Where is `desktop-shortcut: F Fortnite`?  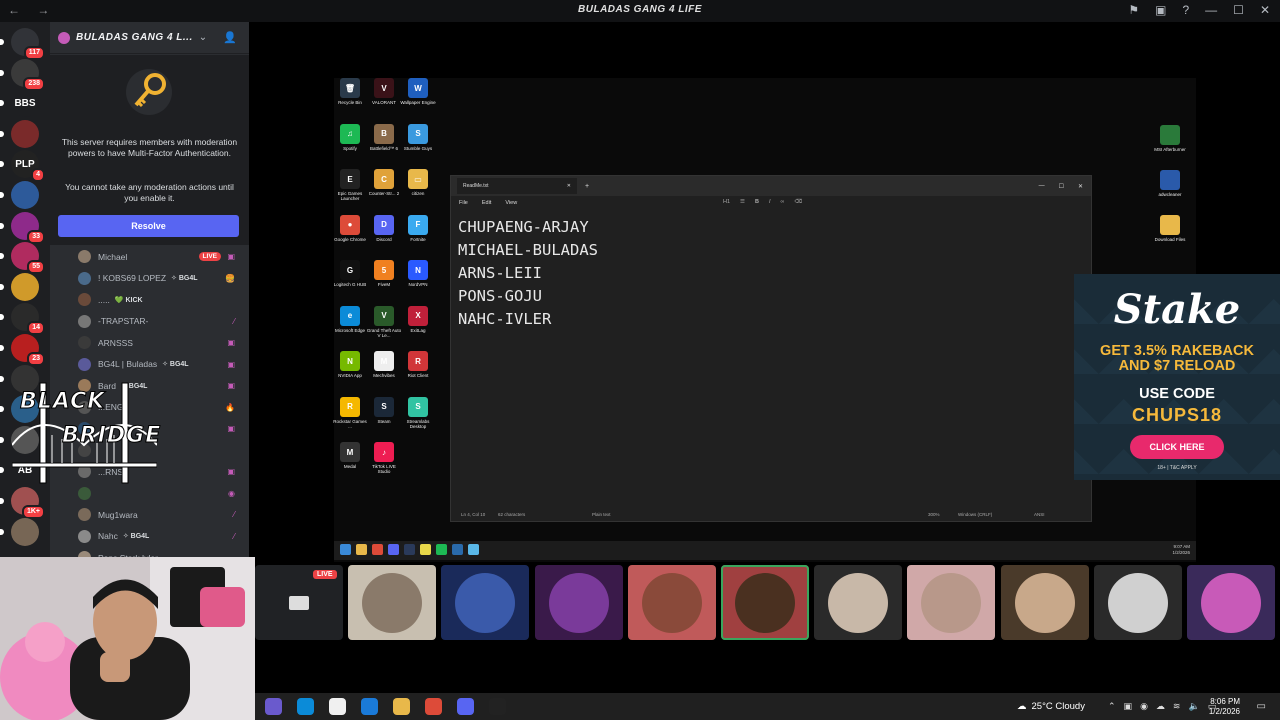
desktop-shortcut: F Fortnite is located at coordinates (418, 228).